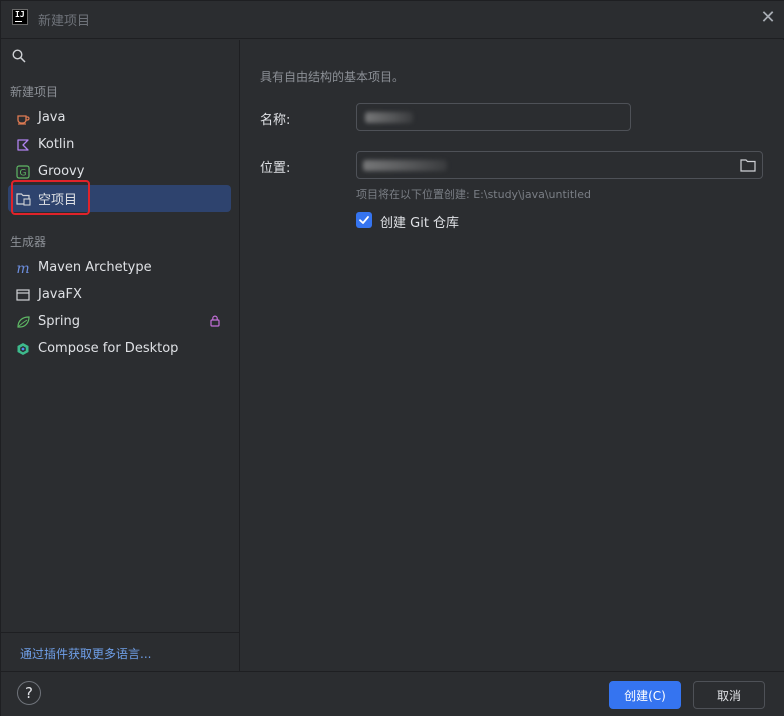 This screenshot has height=716, width=784. What do you see at coordinates (275, 120) in the screenshot?
I see `name-label: 名称:` at bounding box center [275, 120].